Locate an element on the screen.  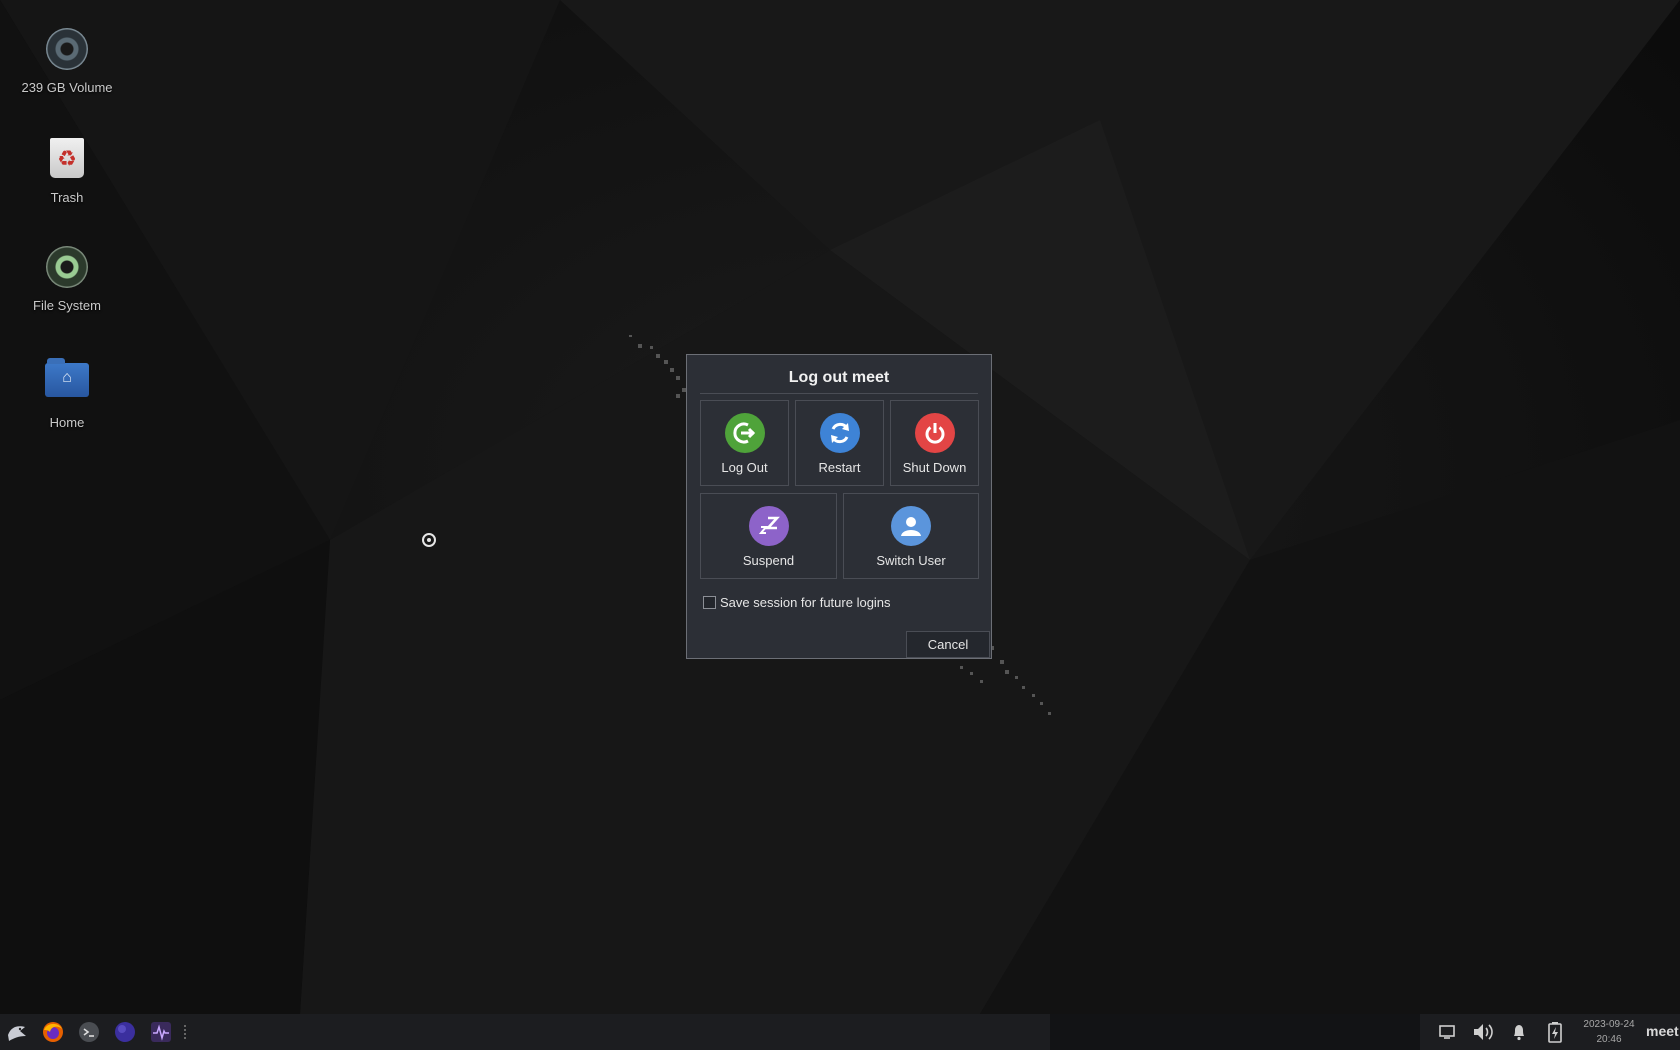
cancel-button: Cancel is located at coordinates (948, 644).